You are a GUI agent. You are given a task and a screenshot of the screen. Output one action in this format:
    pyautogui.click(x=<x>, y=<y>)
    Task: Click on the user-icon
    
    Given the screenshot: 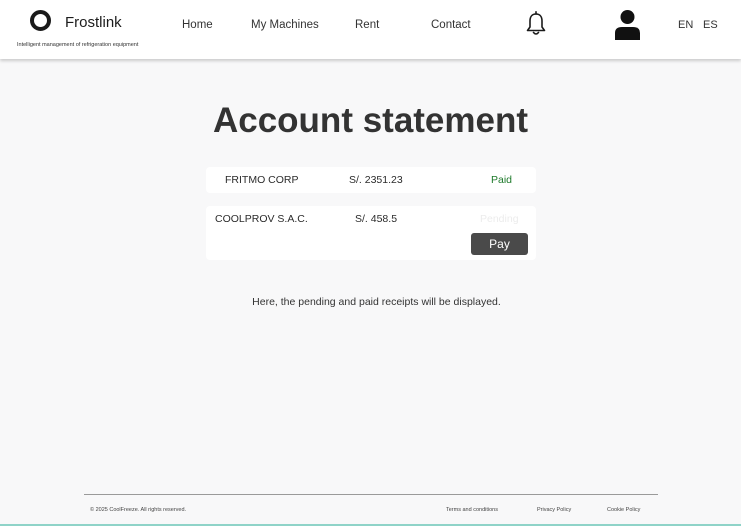 What is the action you would take?
    pyautogui.click(x=627, y=25)
    